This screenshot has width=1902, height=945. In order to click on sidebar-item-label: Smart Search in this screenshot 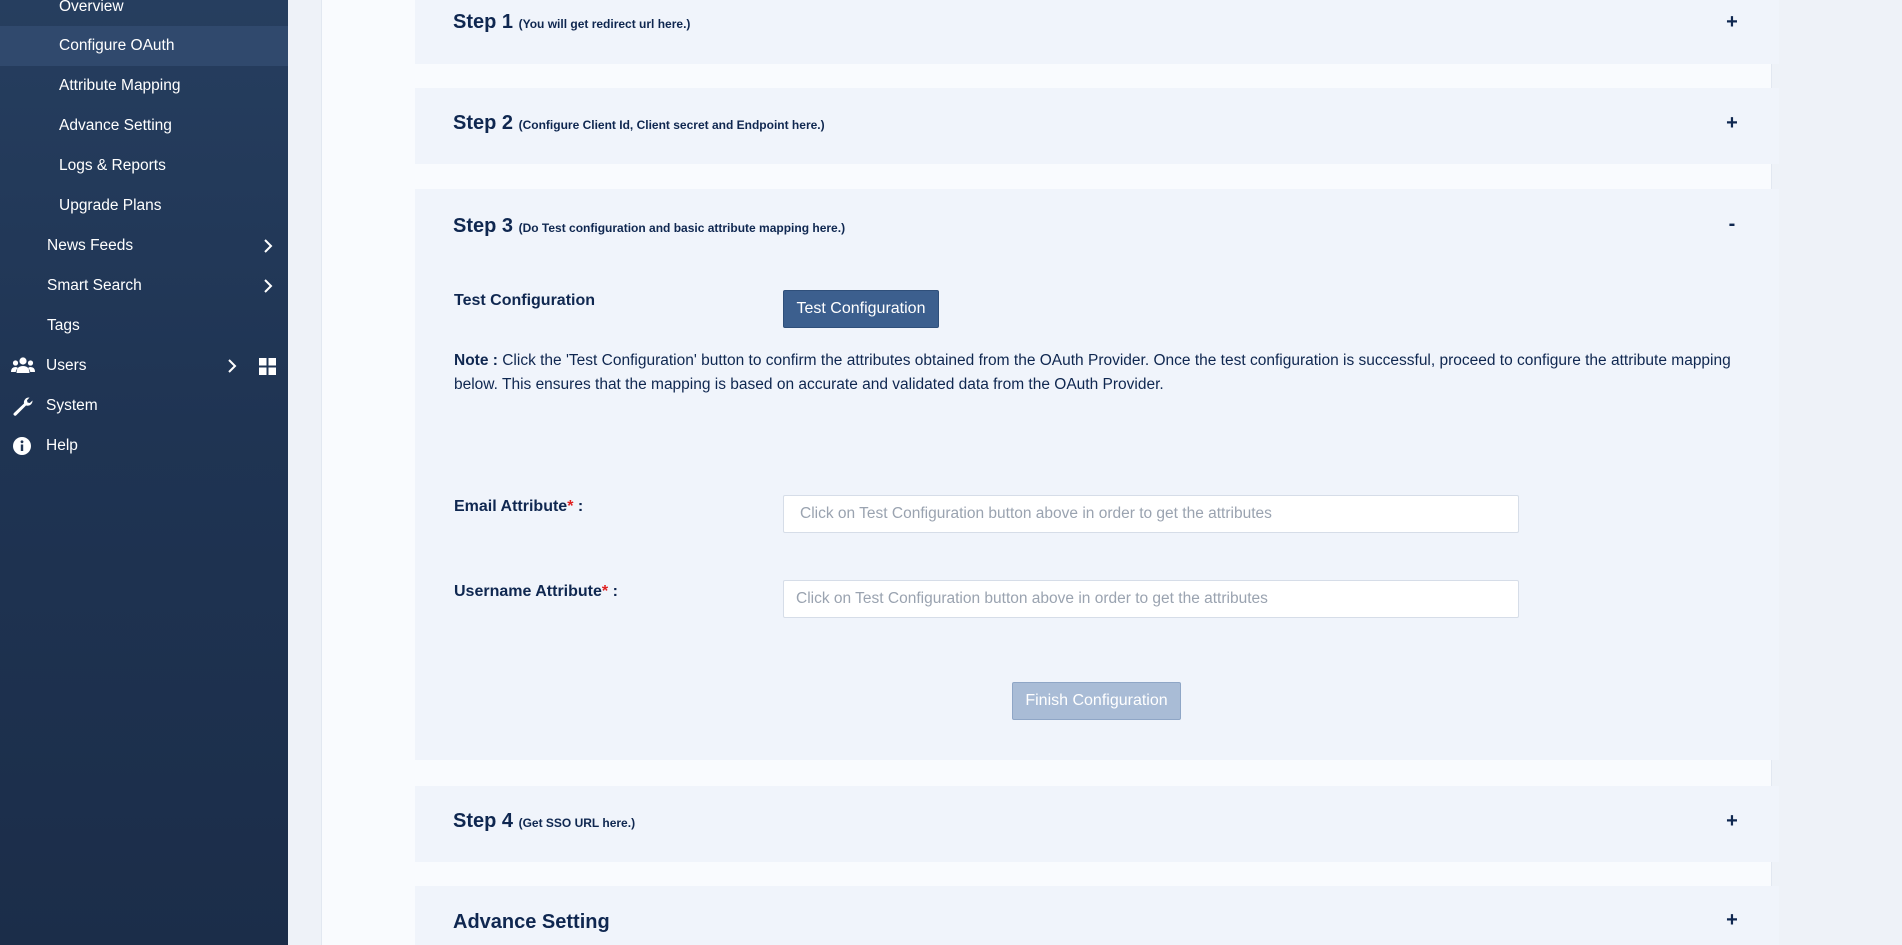, I will do `click(94, 285)`.